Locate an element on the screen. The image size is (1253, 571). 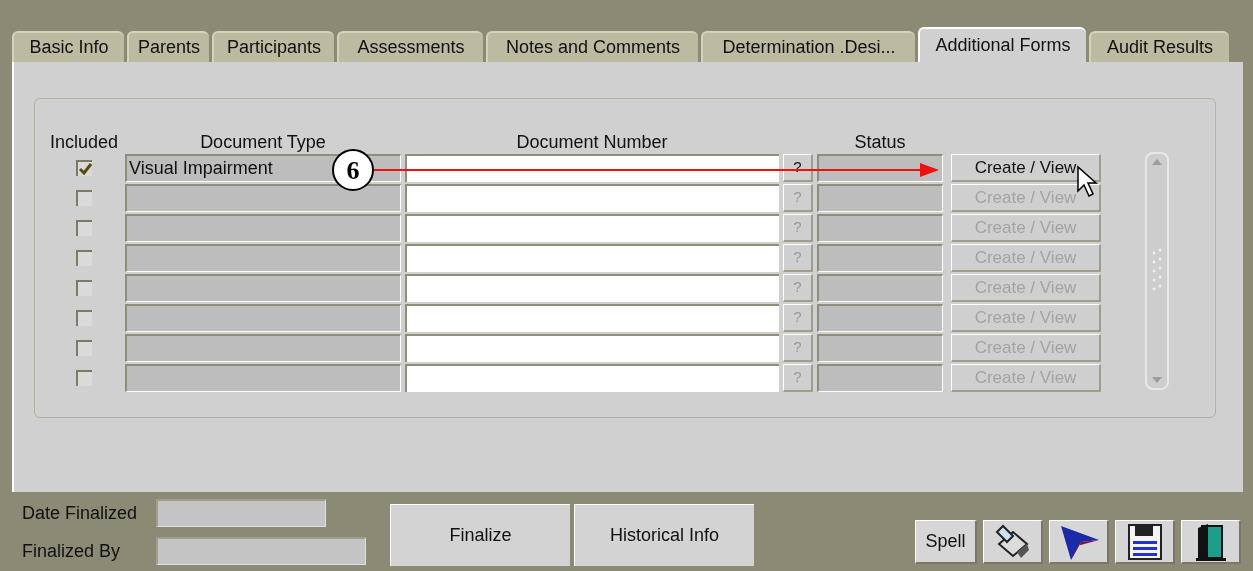
door-icon is located at coordinates (1210, 541).